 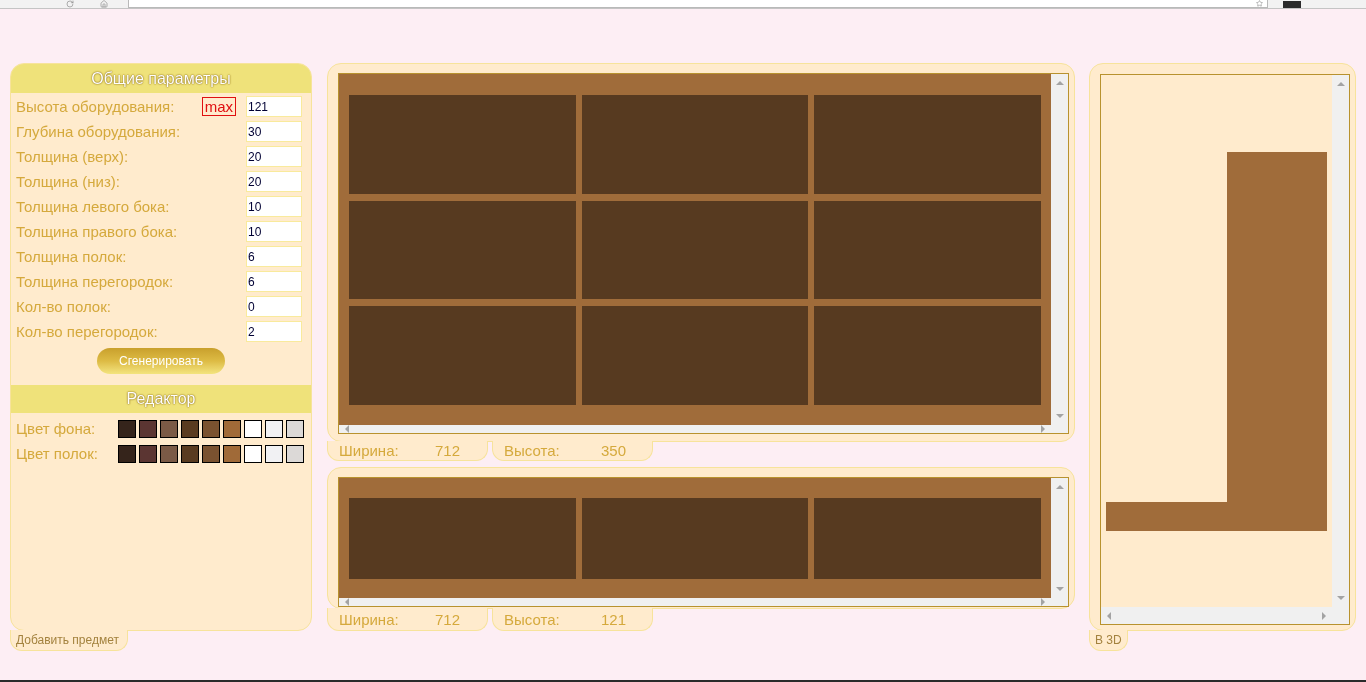 I want to click on height-value: 350, so click(x=614, y=450).